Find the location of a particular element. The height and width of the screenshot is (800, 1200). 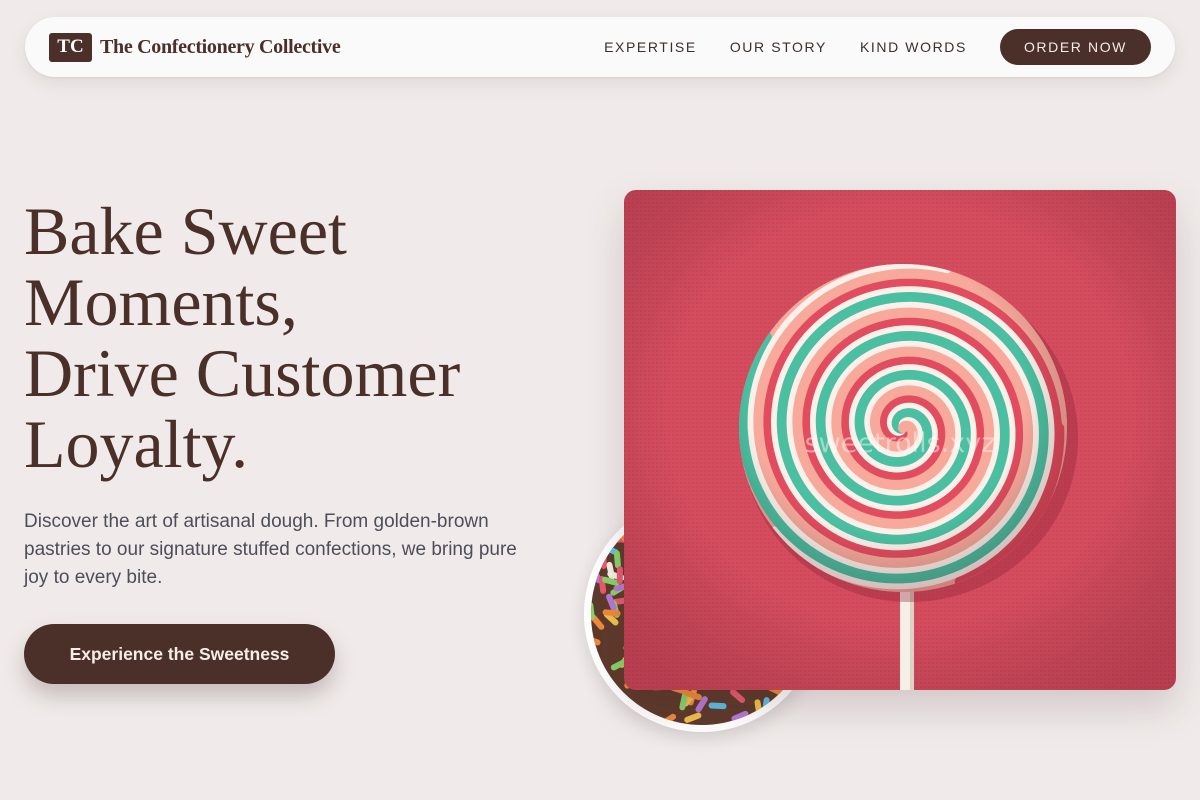

hero-title-line: Bake Sweet is located at coordinates (185, 231).